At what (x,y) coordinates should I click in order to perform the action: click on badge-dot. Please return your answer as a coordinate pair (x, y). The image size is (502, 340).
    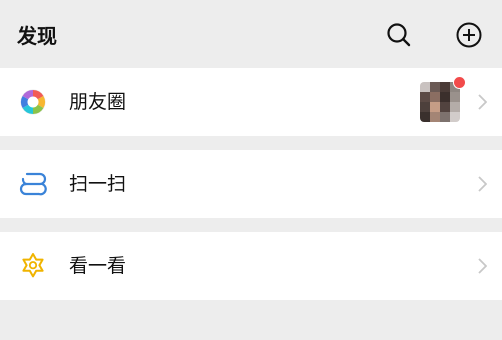
    Looking at the image, I should click on (459, 82).